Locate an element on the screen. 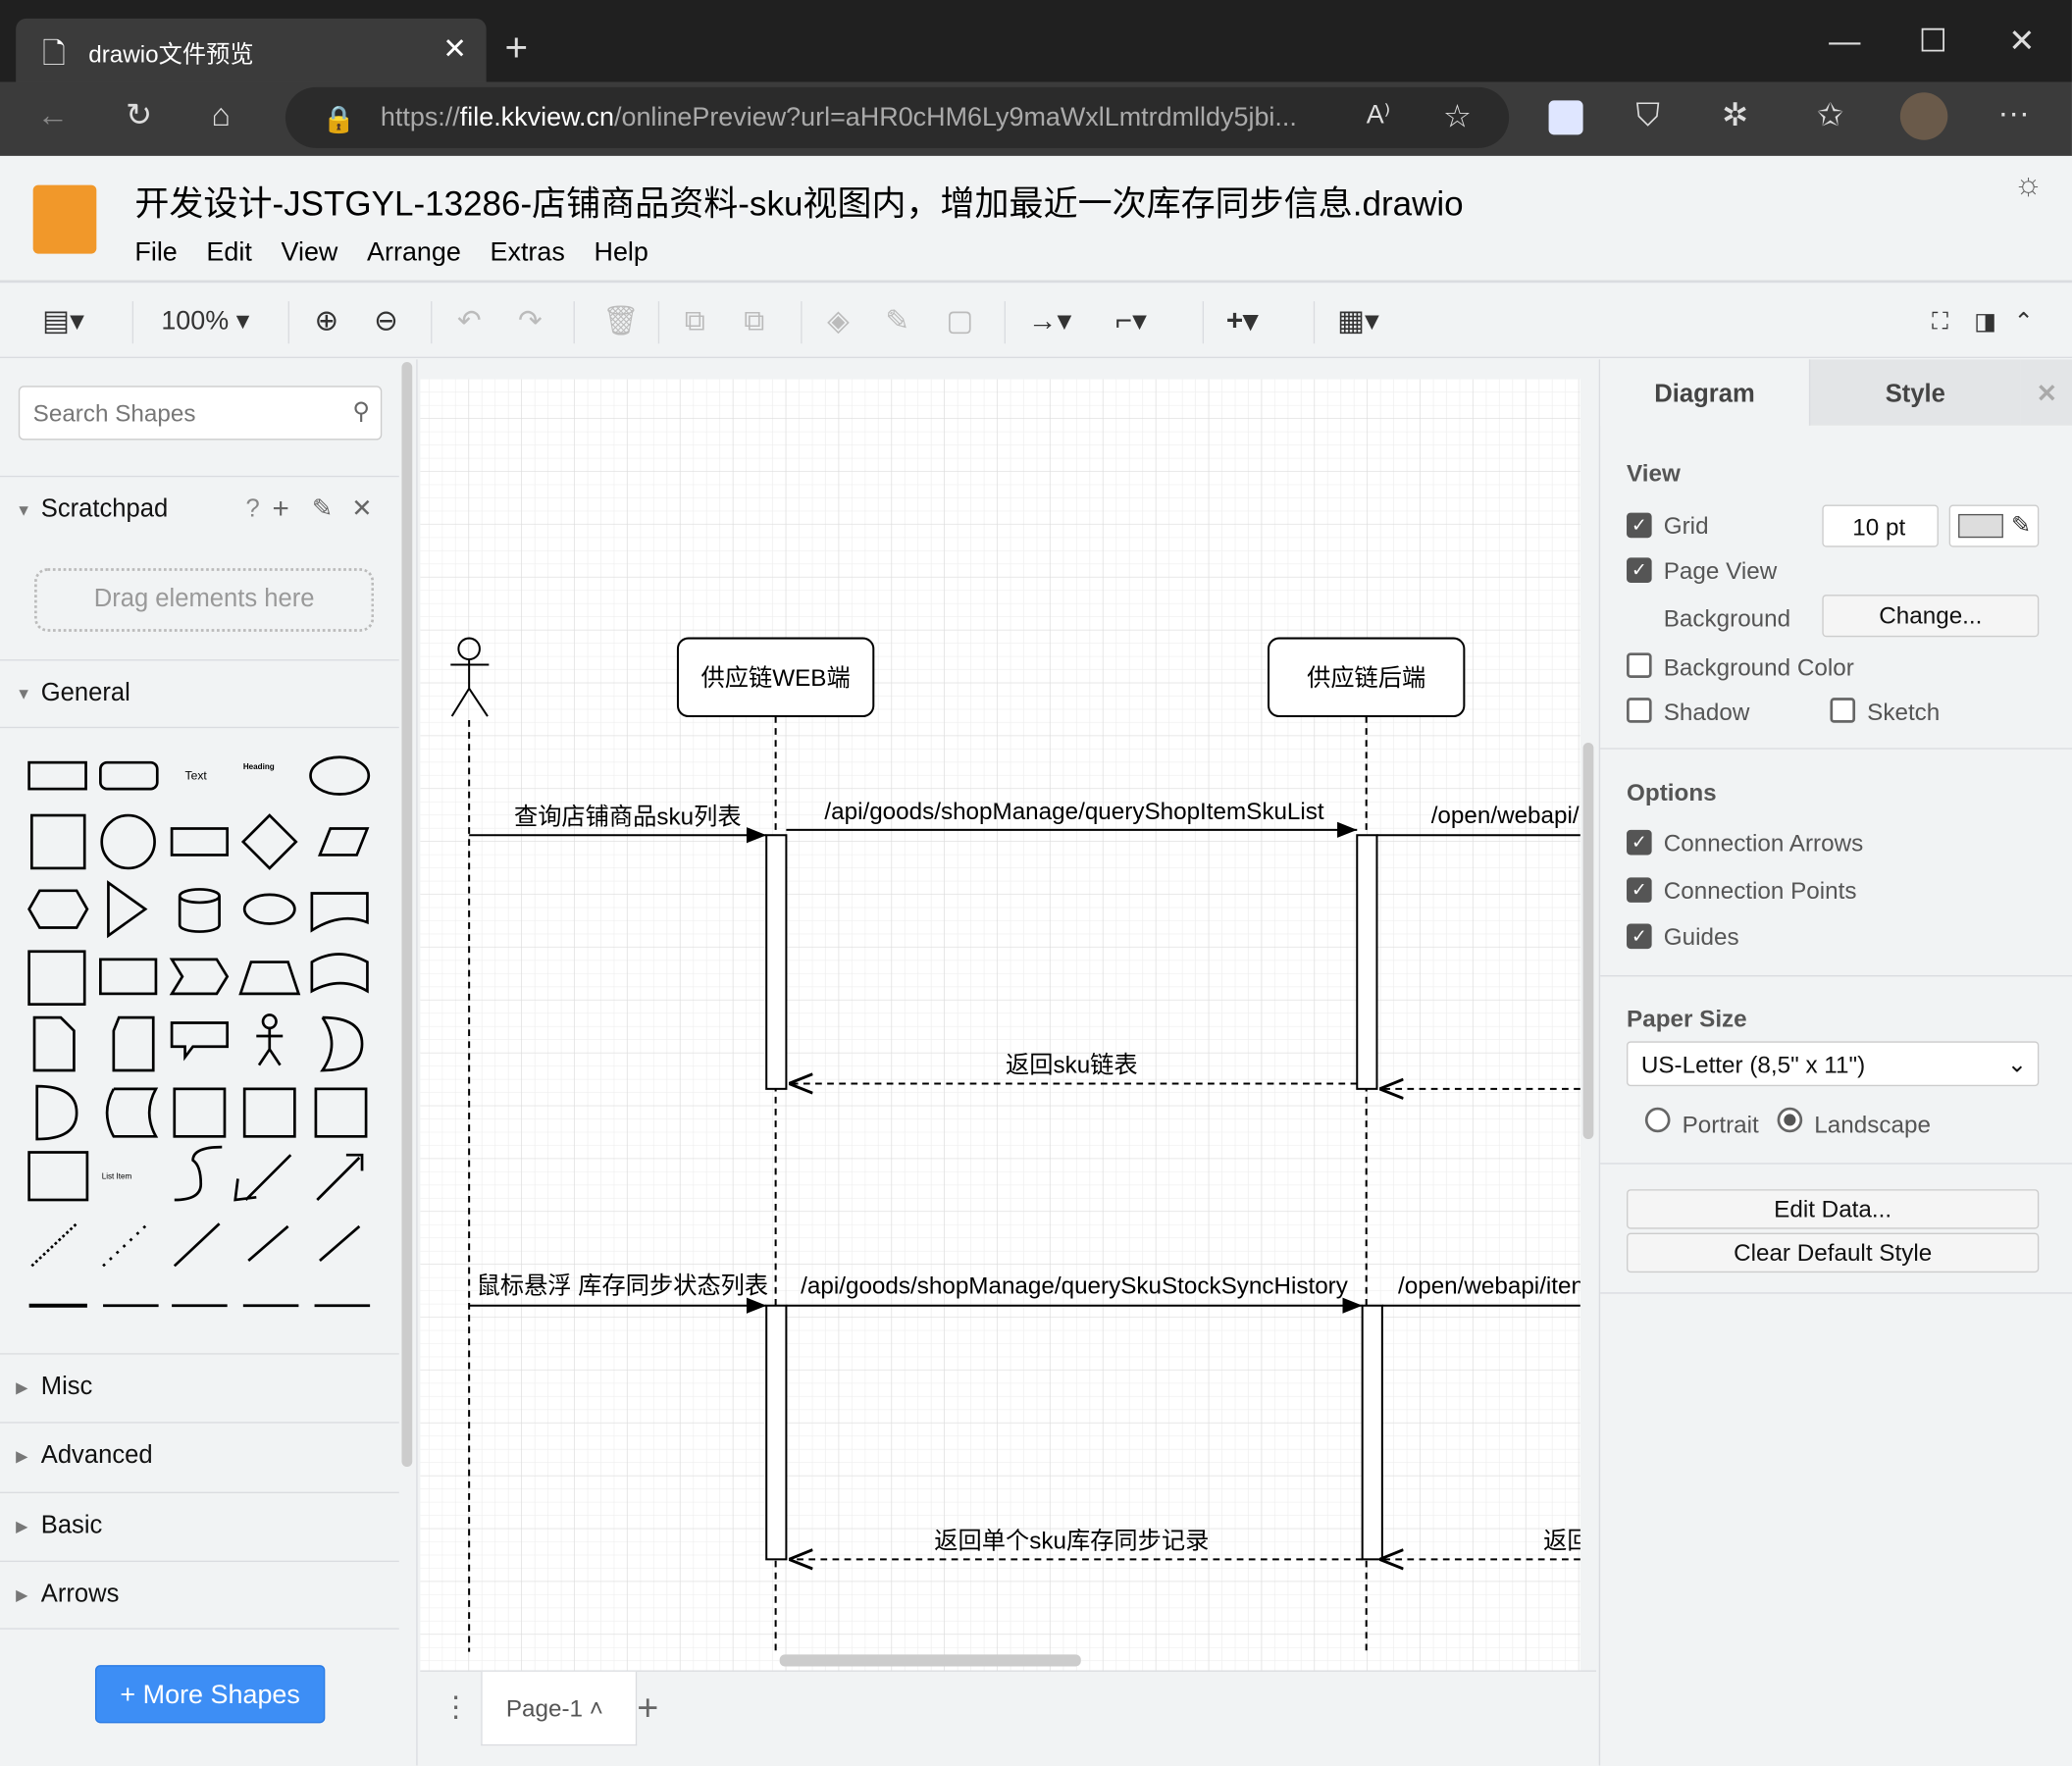 The width and height of the screenshot is (2072, 1766). pages-menu-icon: ⋮ is located at coordinates (456, 1708).